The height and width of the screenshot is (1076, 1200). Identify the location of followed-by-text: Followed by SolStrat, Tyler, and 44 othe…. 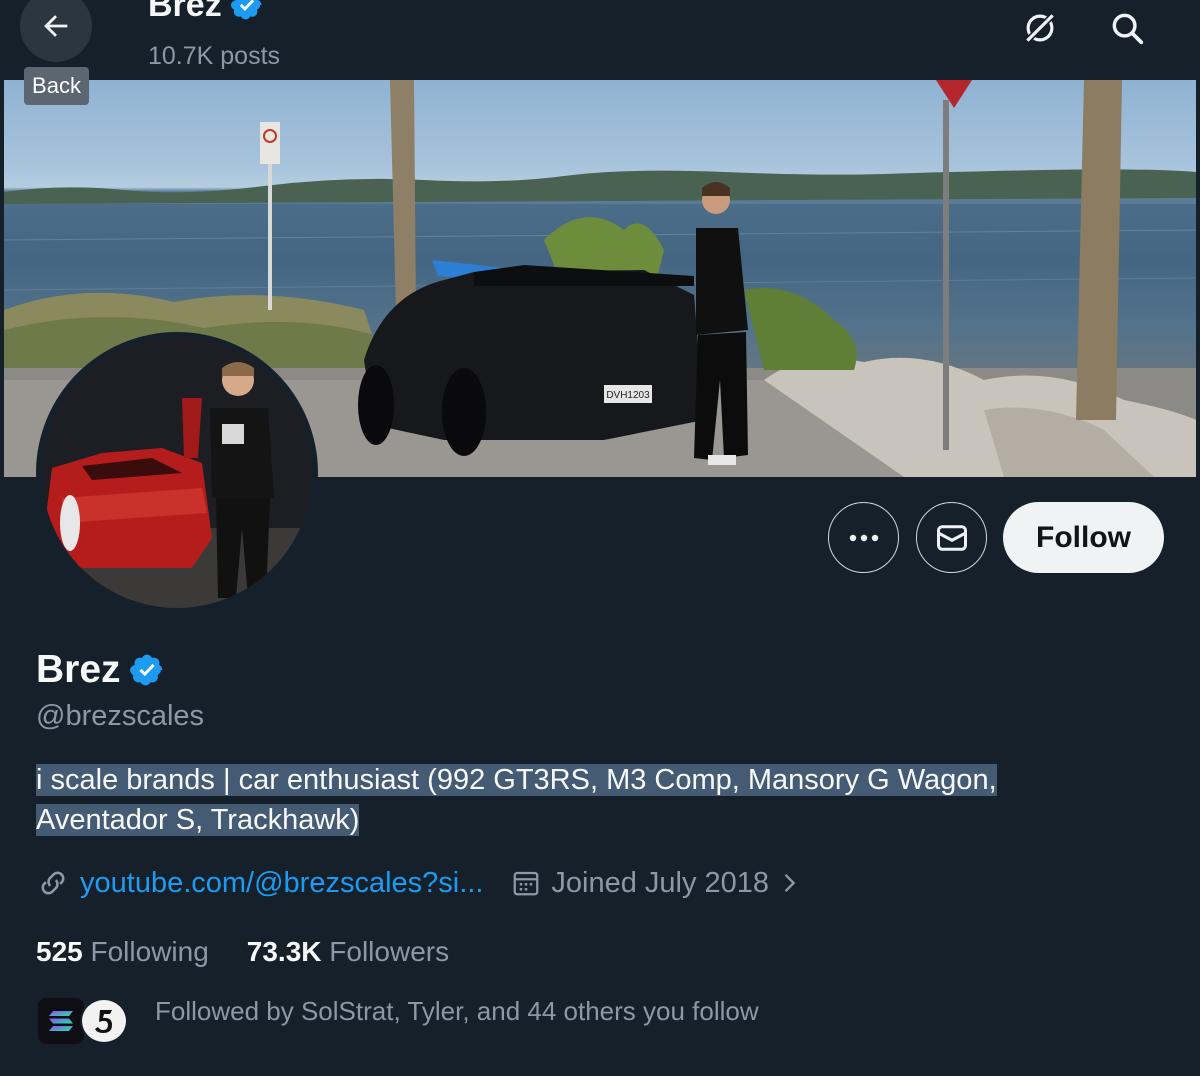
(457, 1011).